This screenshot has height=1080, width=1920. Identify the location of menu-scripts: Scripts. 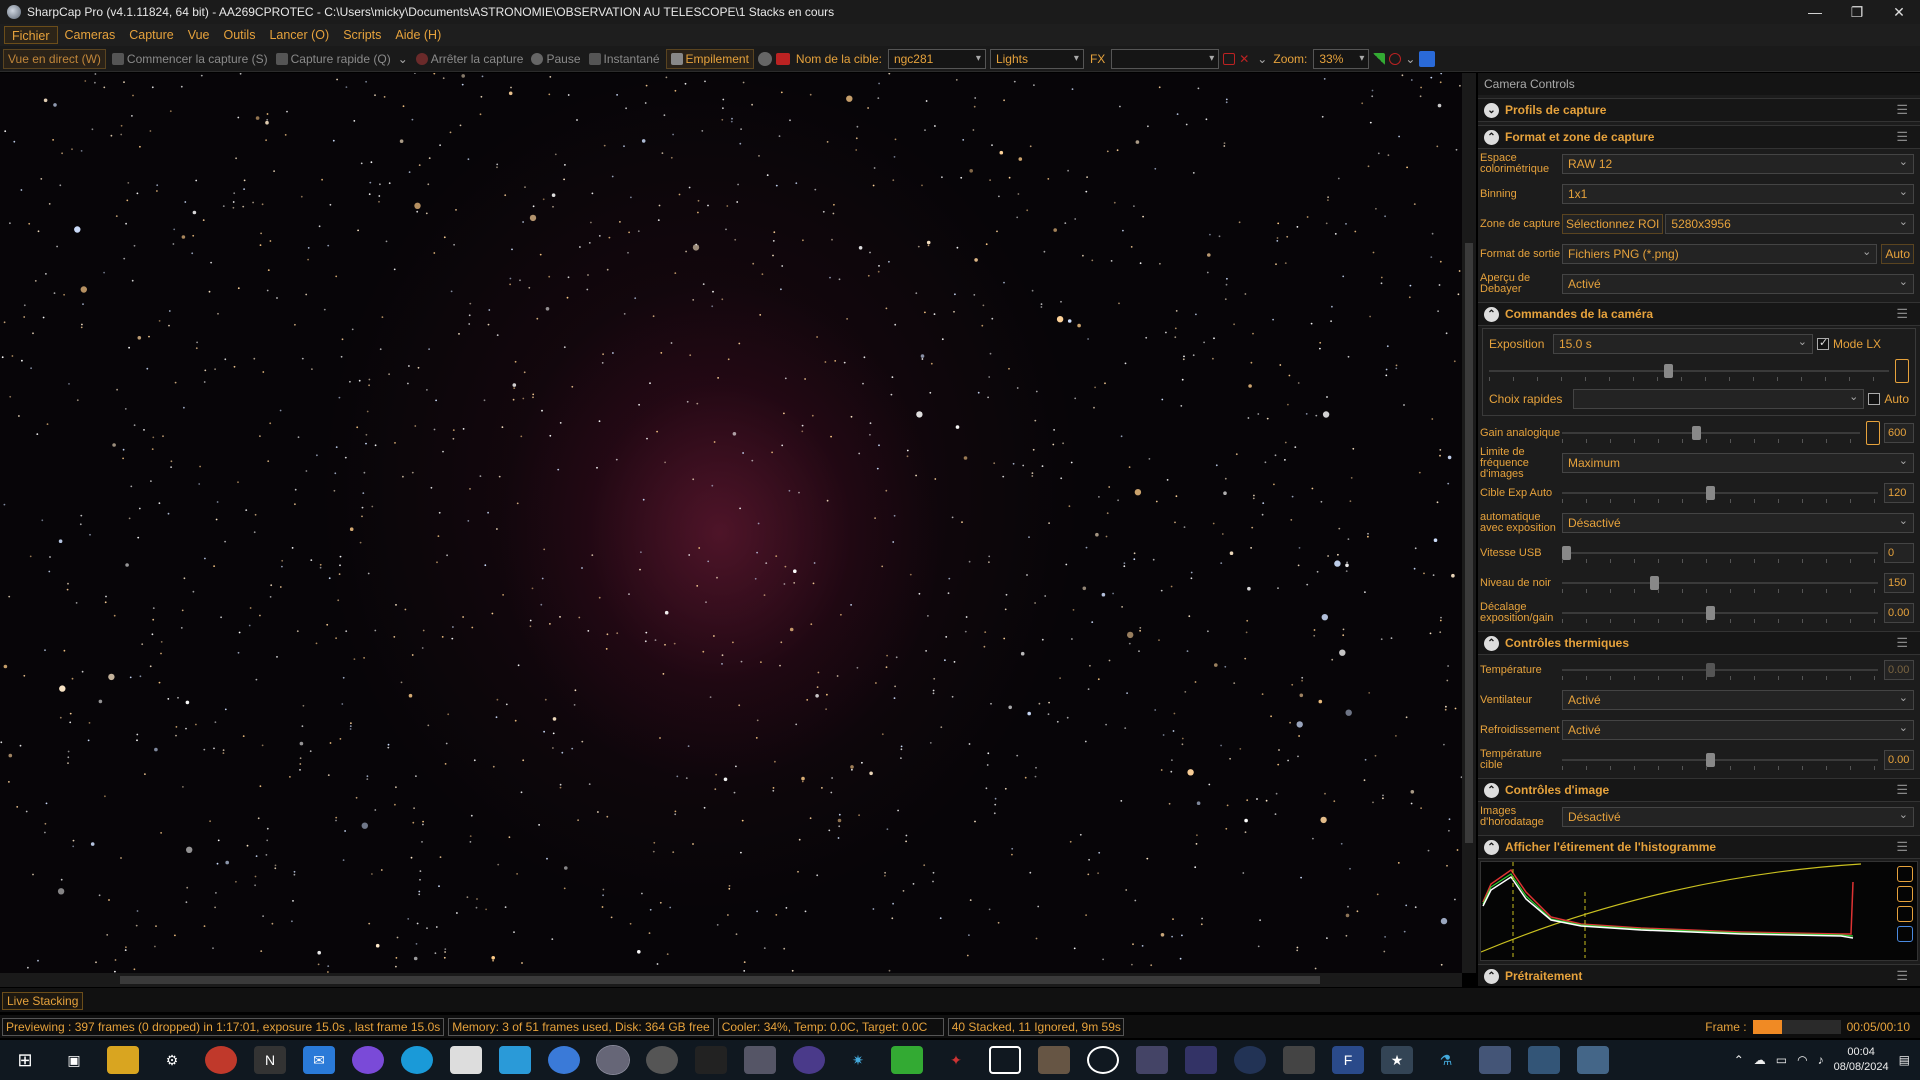
(362, 35).